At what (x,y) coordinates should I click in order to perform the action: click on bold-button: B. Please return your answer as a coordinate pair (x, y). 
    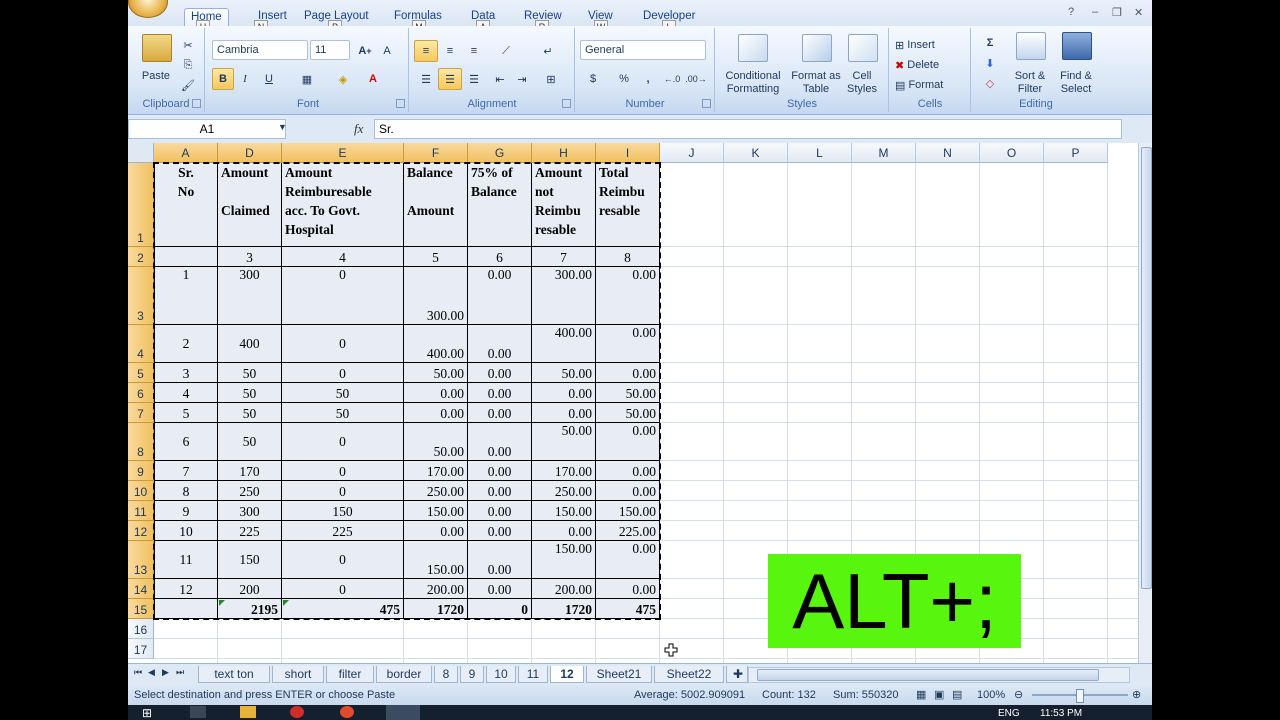
    Looking at the image, I should click on (223, 79).